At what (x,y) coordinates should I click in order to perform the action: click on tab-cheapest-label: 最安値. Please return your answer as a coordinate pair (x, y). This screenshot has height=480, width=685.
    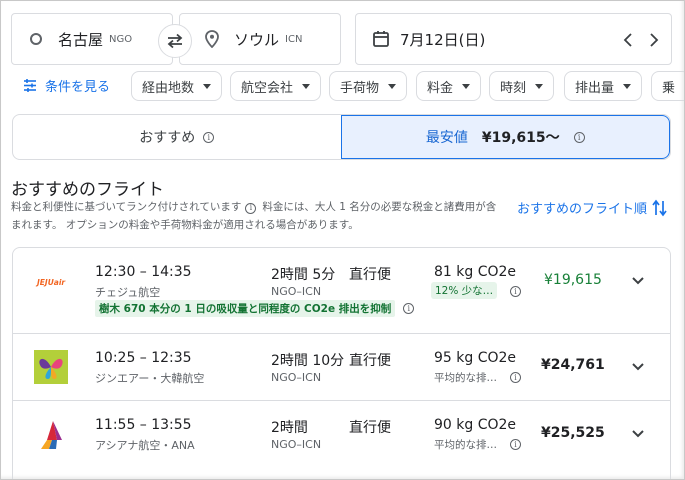
    Looking at the image, I should click on (446, 138).